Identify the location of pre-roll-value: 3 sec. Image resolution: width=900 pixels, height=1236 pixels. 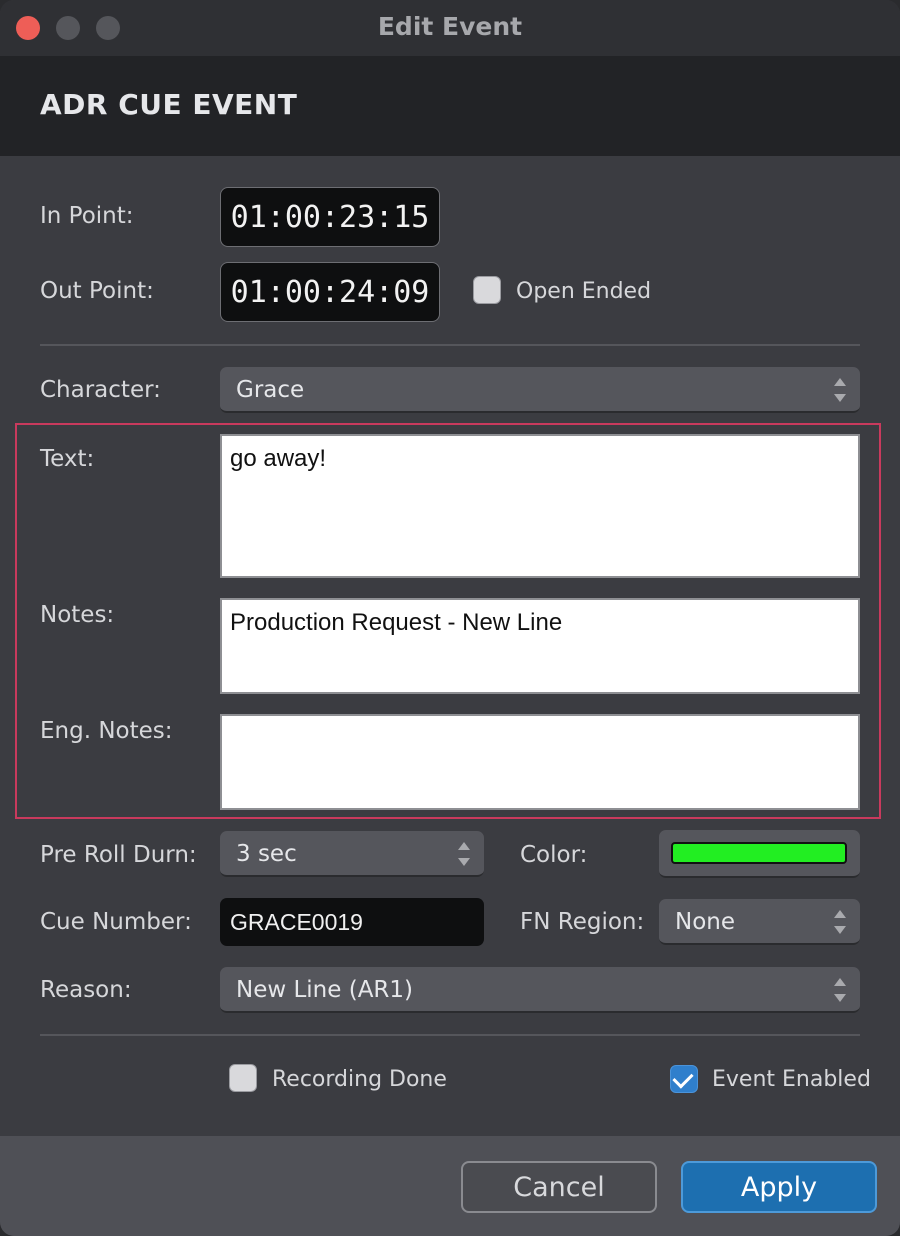
(266, 854).